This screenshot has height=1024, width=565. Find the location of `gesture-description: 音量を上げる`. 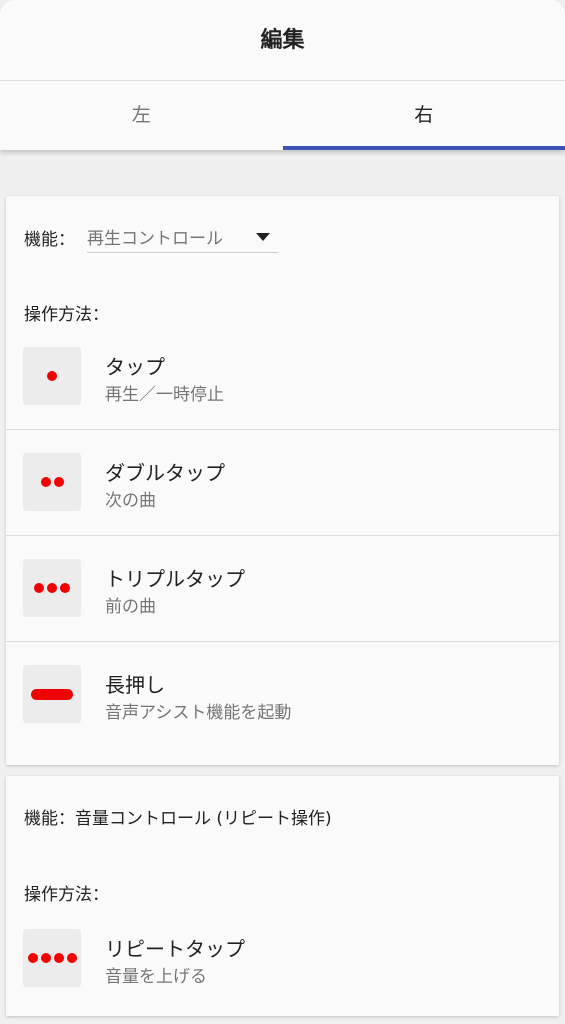

gesture-description: 音量を上げる is located at coordinates (156, 977).